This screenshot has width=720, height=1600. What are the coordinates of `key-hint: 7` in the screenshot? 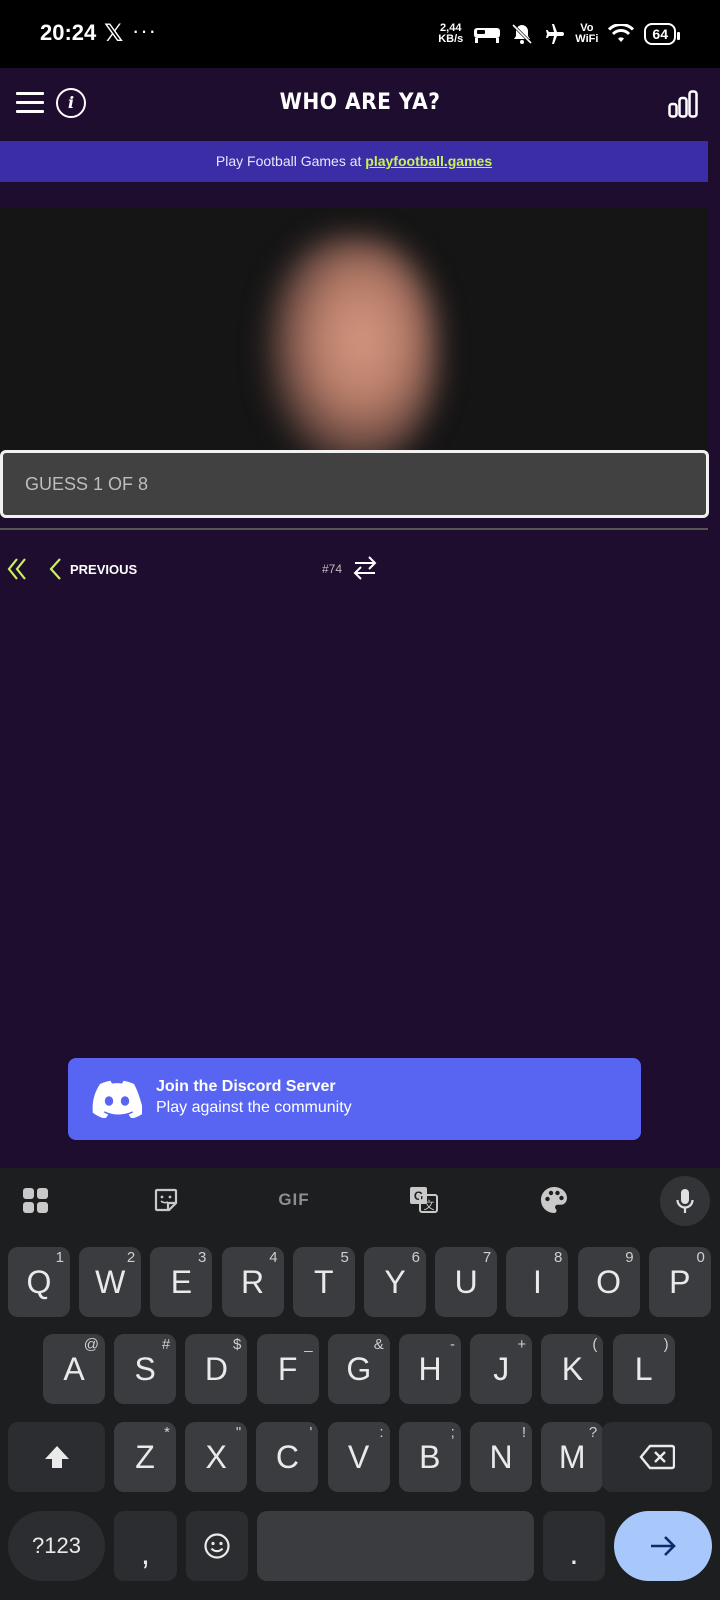 It's located at (487, 1257).